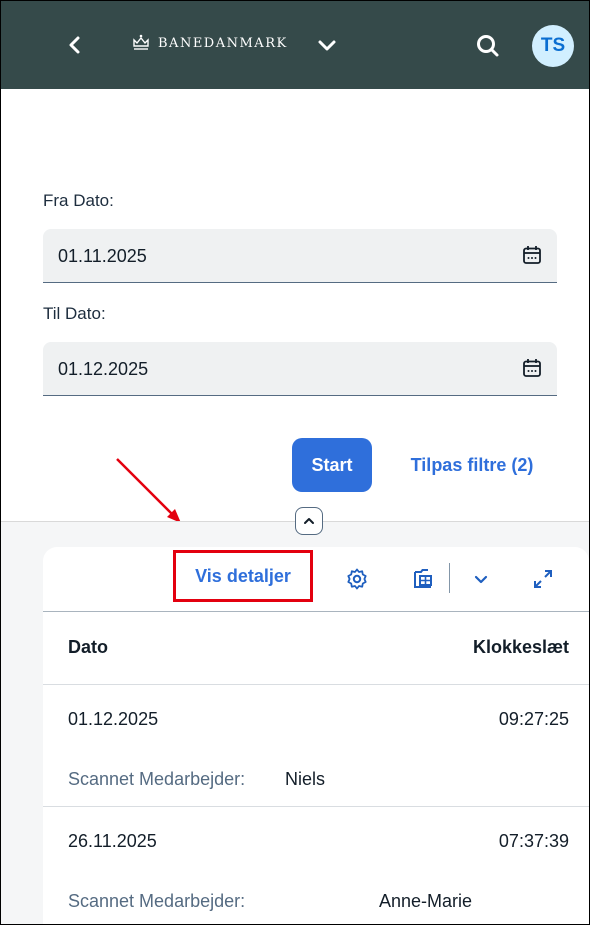 Image resolution: width=590 pixels, height=925 pixels. What do you see at coordinates (357, 579) in the screenshot?
I see `settings-icon` at bounding box center [357, 579].